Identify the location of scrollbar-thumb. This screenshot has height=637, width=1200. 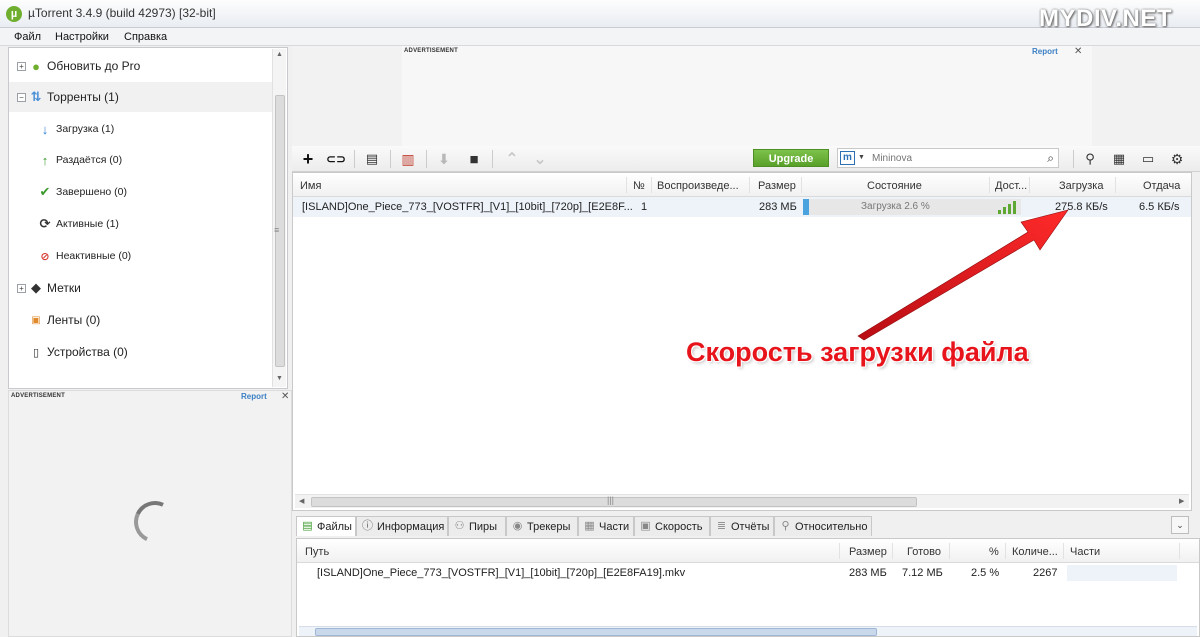
(596, 632).